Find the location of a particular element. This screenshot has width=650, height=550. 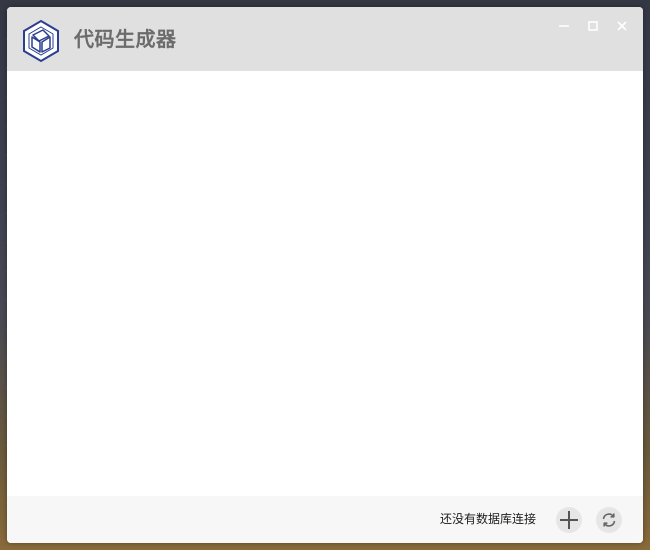

app-title: 代码生成器 is located at coordinates (125, 39).